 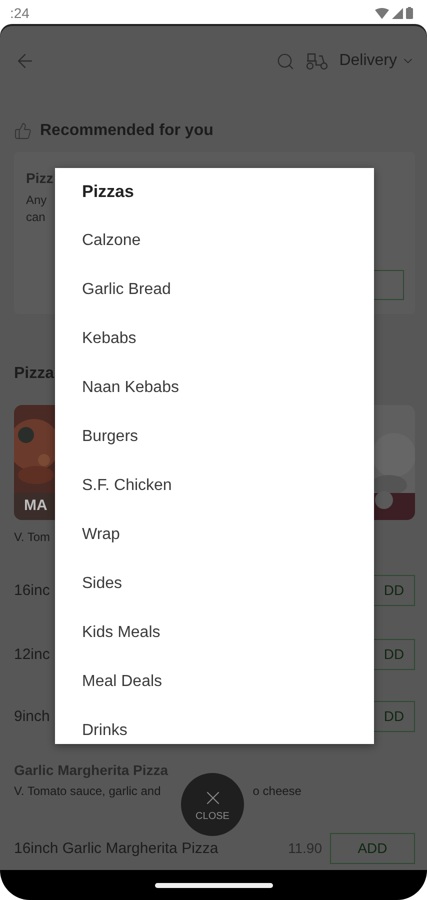 I want to click on search-icon, so click(x=286, y=61).